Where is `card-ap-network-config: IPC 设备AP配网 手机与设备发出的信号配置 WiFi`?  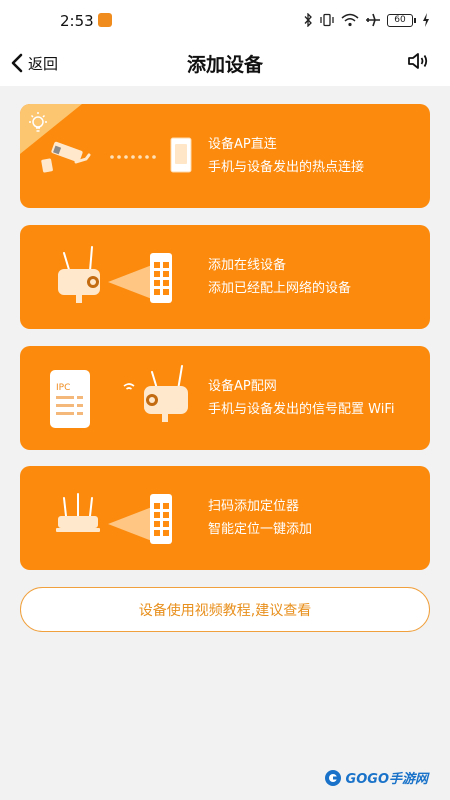 card-ap-network-config: IPC 设备AP配网 手机与设备发出的信号配置 WiFi is located at coordinates (225, 398).